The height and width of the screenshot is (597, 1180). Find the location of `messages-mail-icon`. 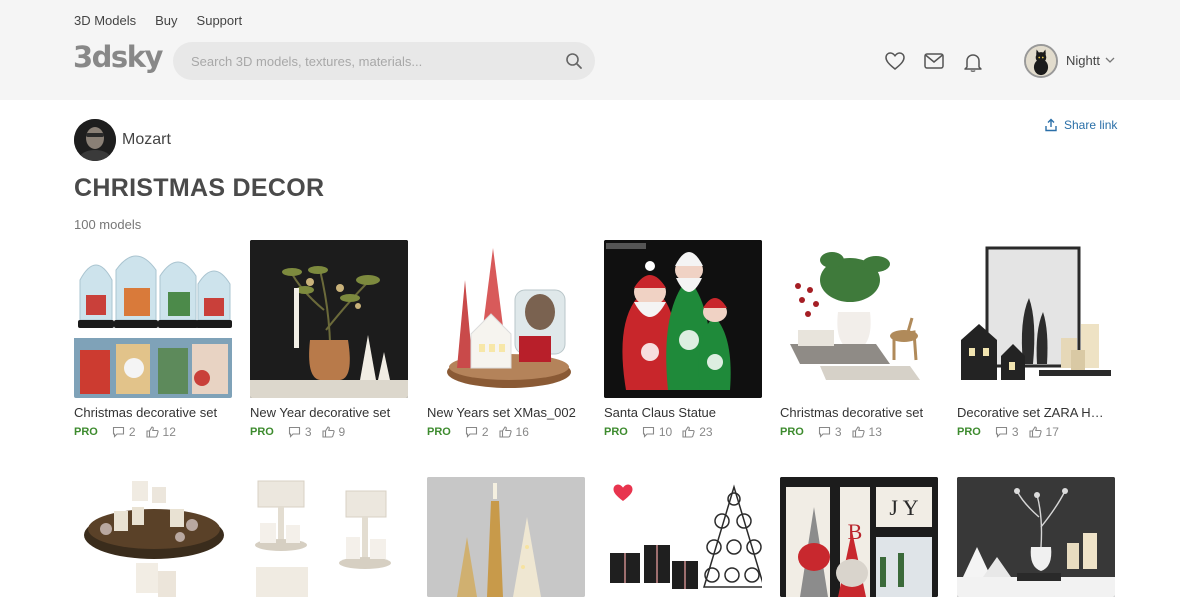

messages-mail-icon is located at coordinates (934, 61).